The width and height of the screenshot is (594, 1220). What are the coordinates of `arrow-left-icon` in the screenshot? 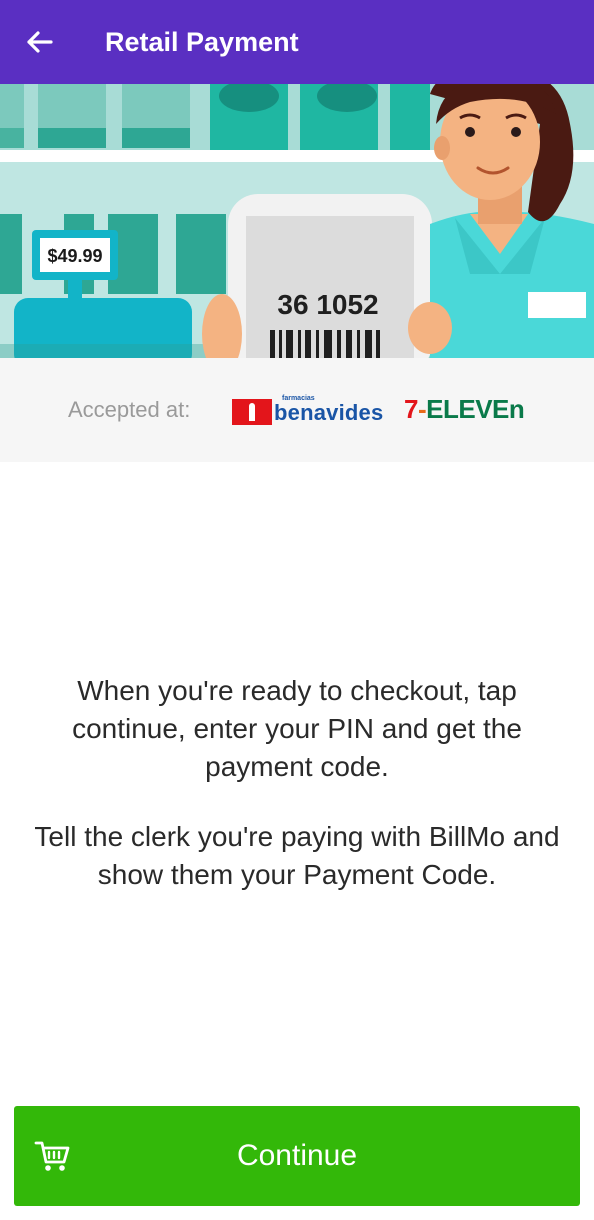 It's located at (40, 42).